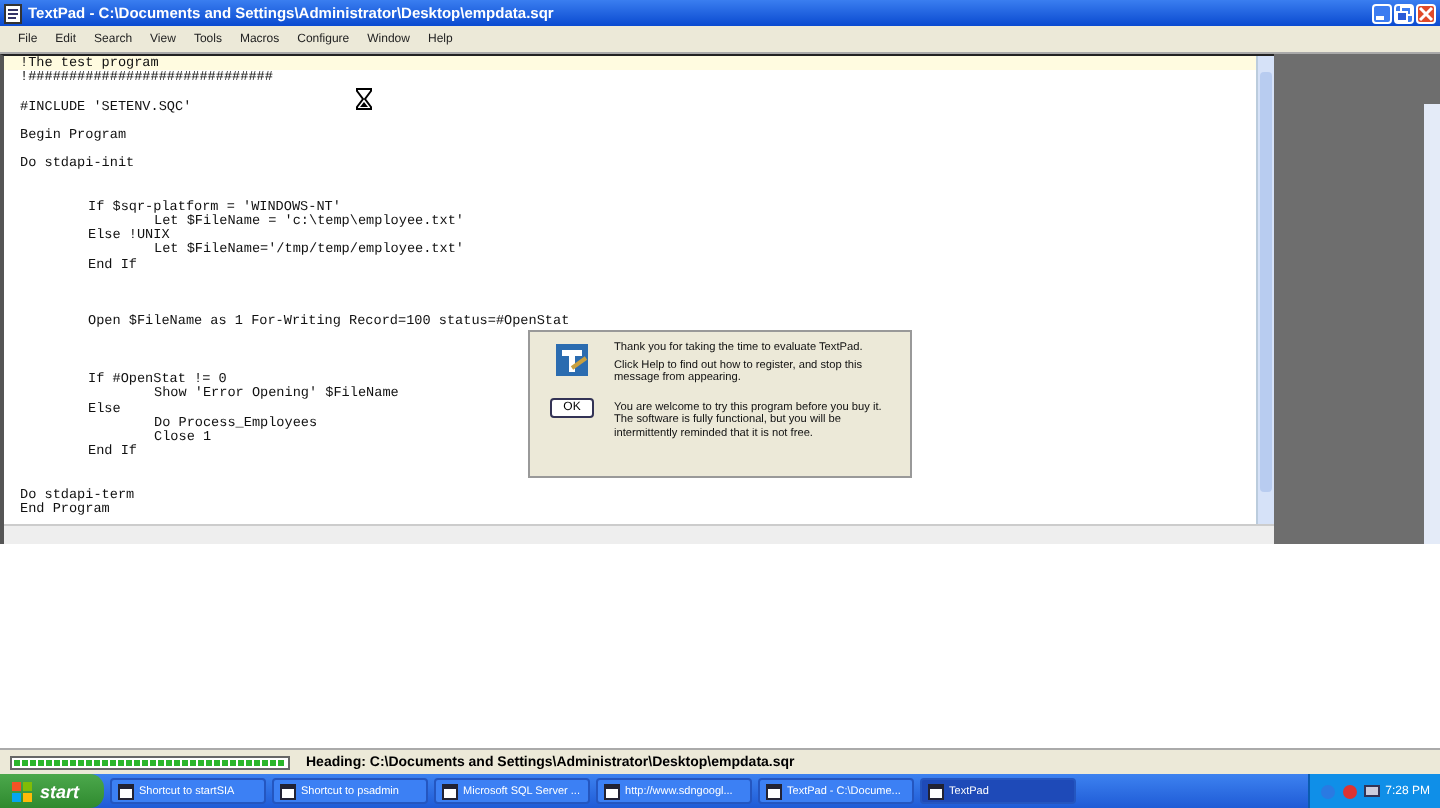 This screenshot has width=1440, height=808. Describe the element at coordinates (639, 534) in the screenshot. I see `horizontal-scrollbar` at that location.